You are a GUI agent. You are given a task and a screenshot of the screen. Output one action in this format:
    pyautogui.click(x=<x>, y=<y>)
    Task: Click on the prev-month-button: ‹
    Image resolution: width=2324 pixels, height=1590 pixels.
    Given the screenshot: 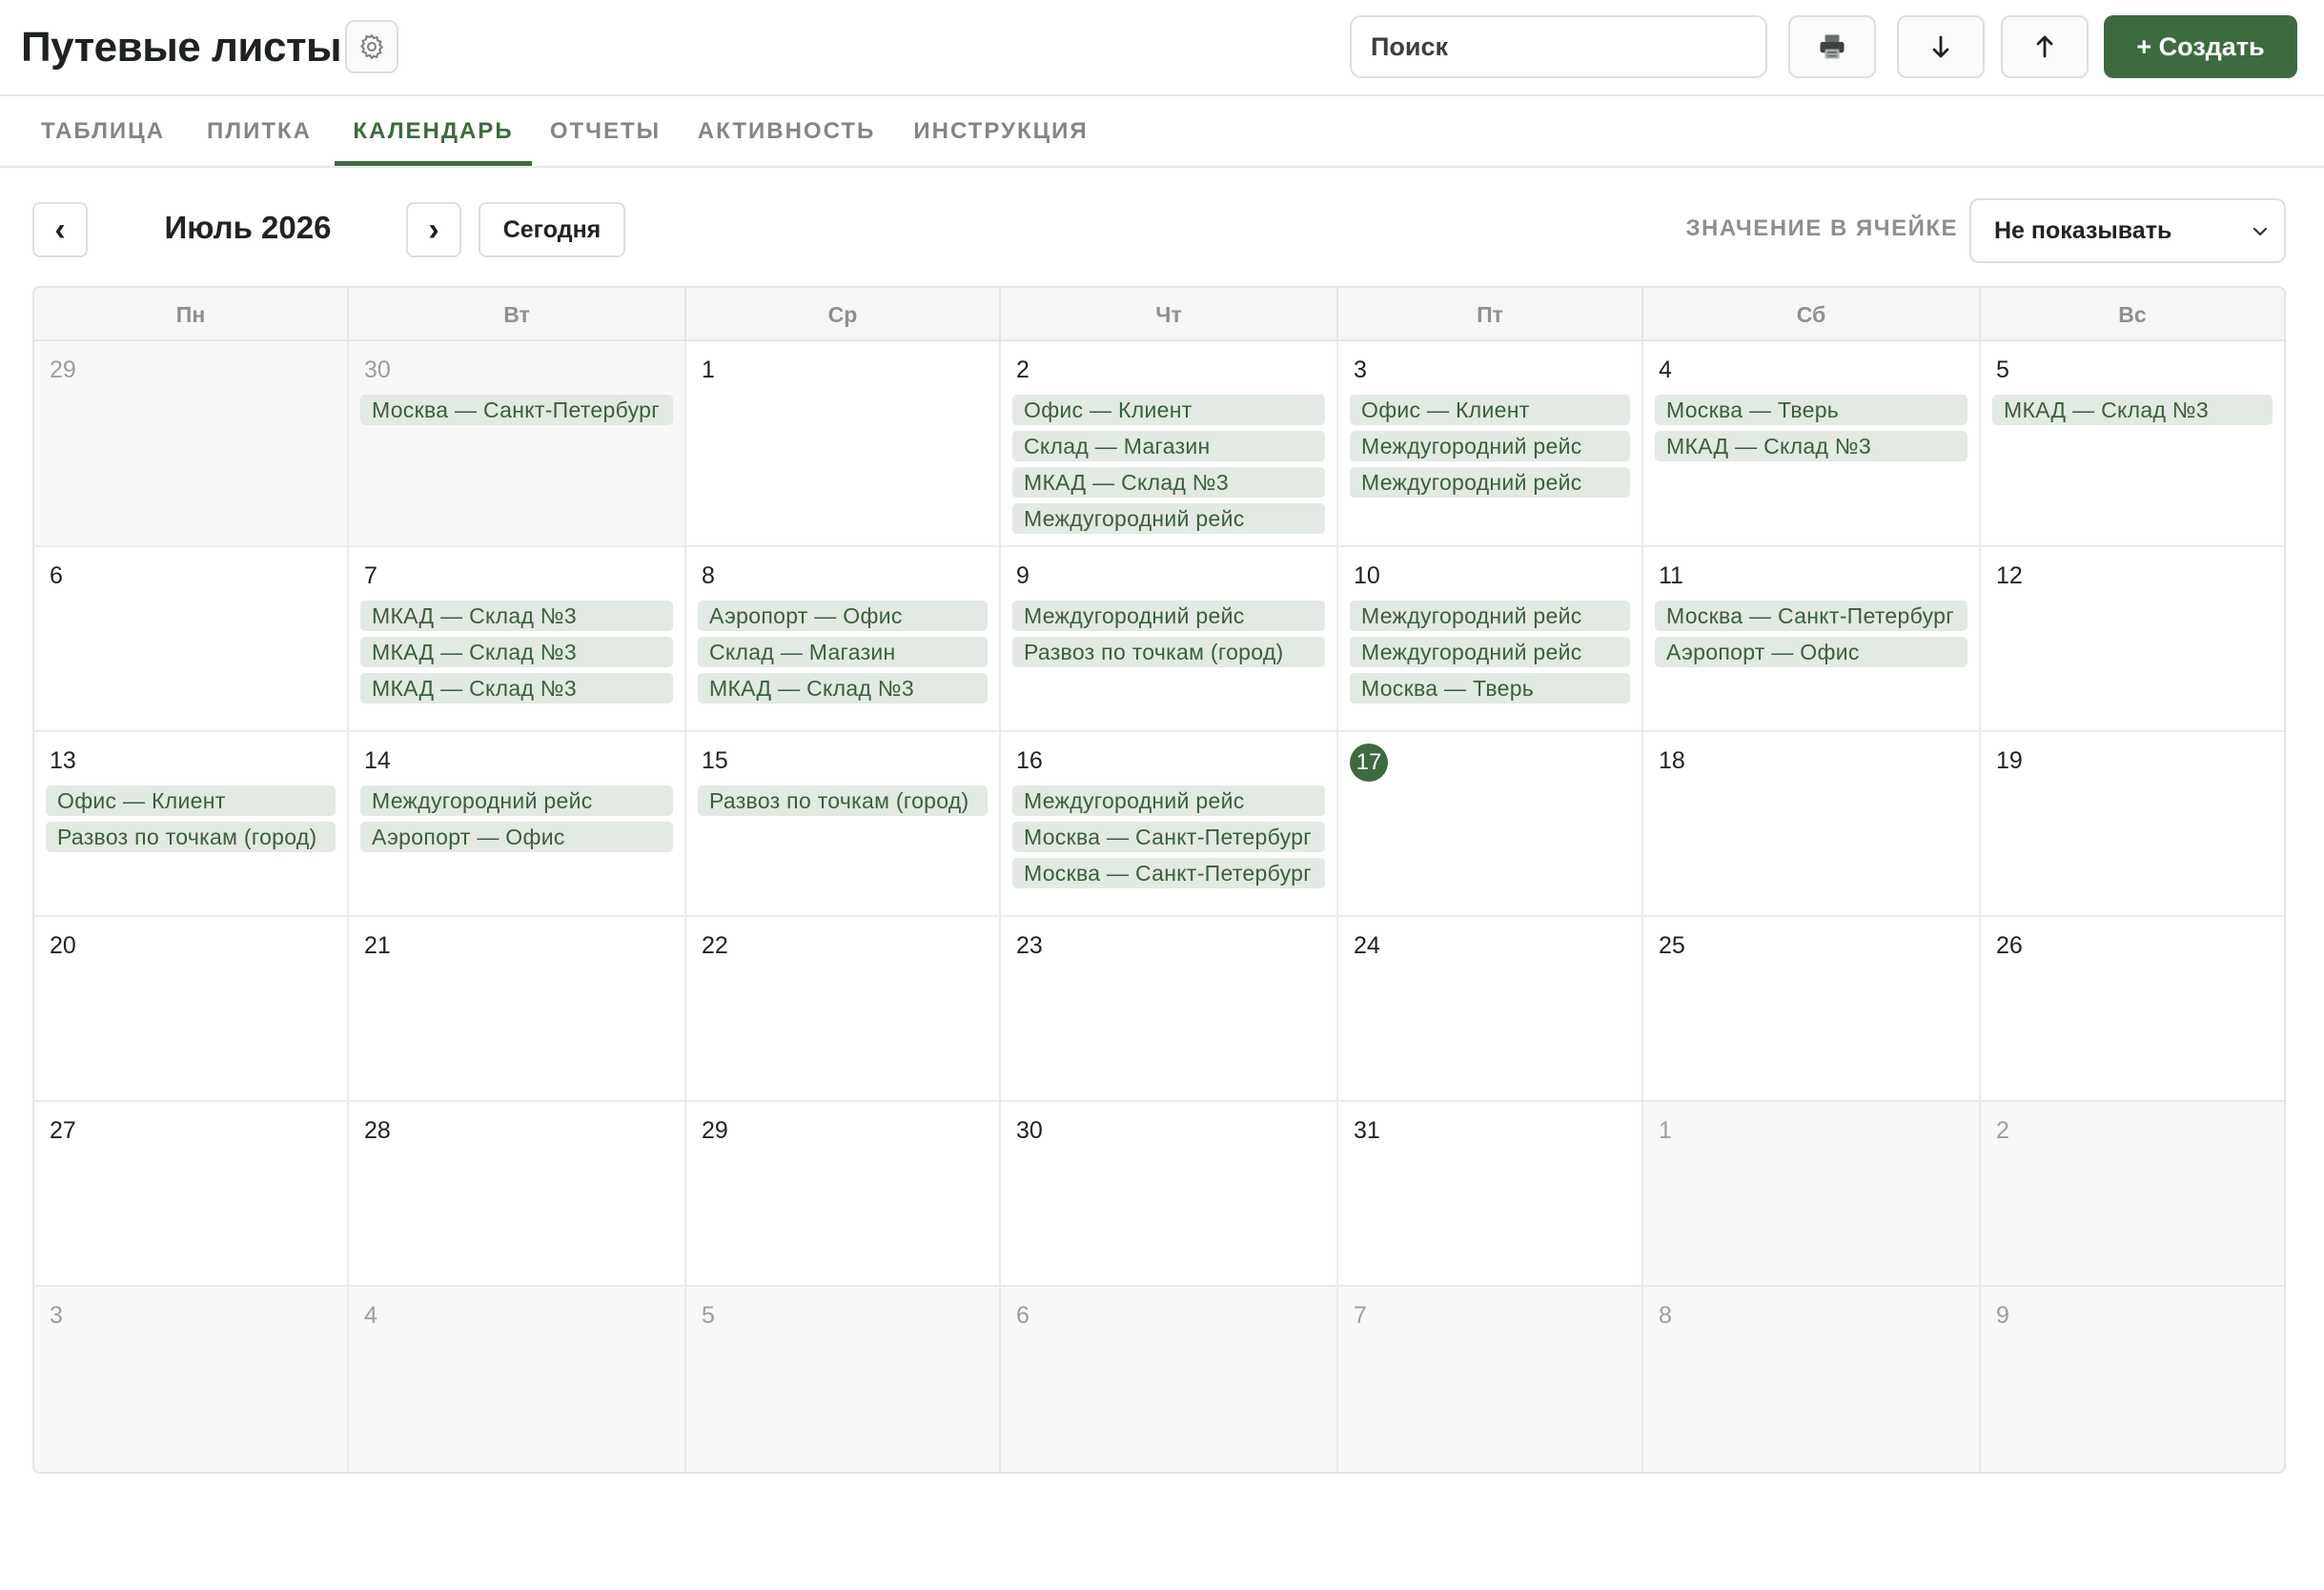 What is the action you would take?
    pyautogui.click(x=60, y=229)
    